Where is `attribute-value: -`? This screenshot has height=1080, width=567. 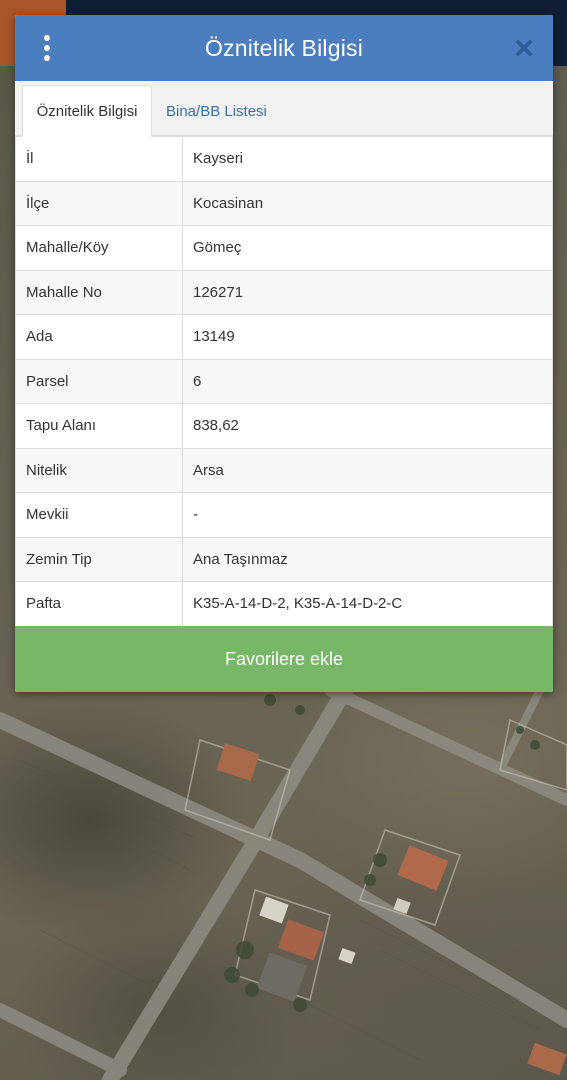
attribute-value: - is located at coordinates (367, 515).